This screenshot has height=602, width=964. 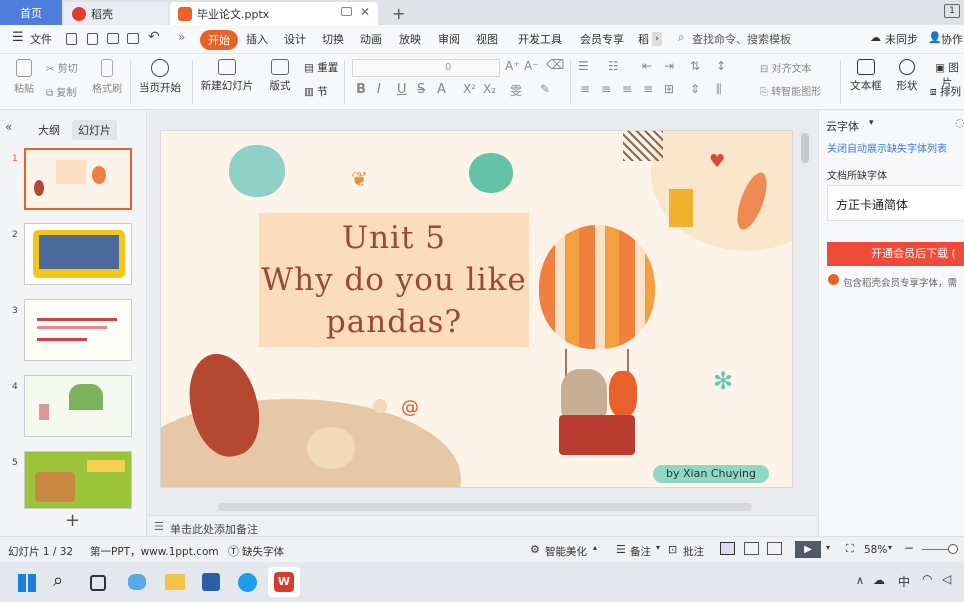 What do you see at coordinates (18, 37) in the screenshot?
I see `hamburger-icon: ☰` at bounding box center [18, 37].